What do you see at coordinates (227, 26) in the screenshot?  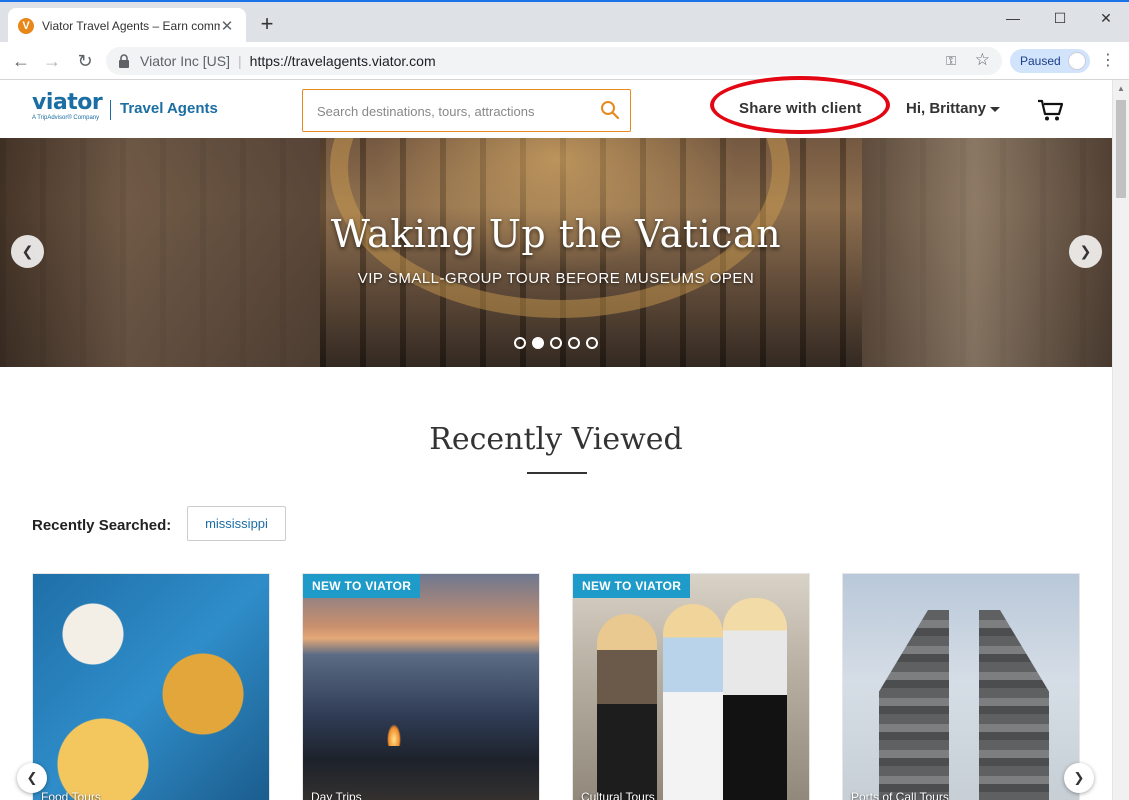 I see `tab-close-icon: ✕` at bounding box center [227, 26].